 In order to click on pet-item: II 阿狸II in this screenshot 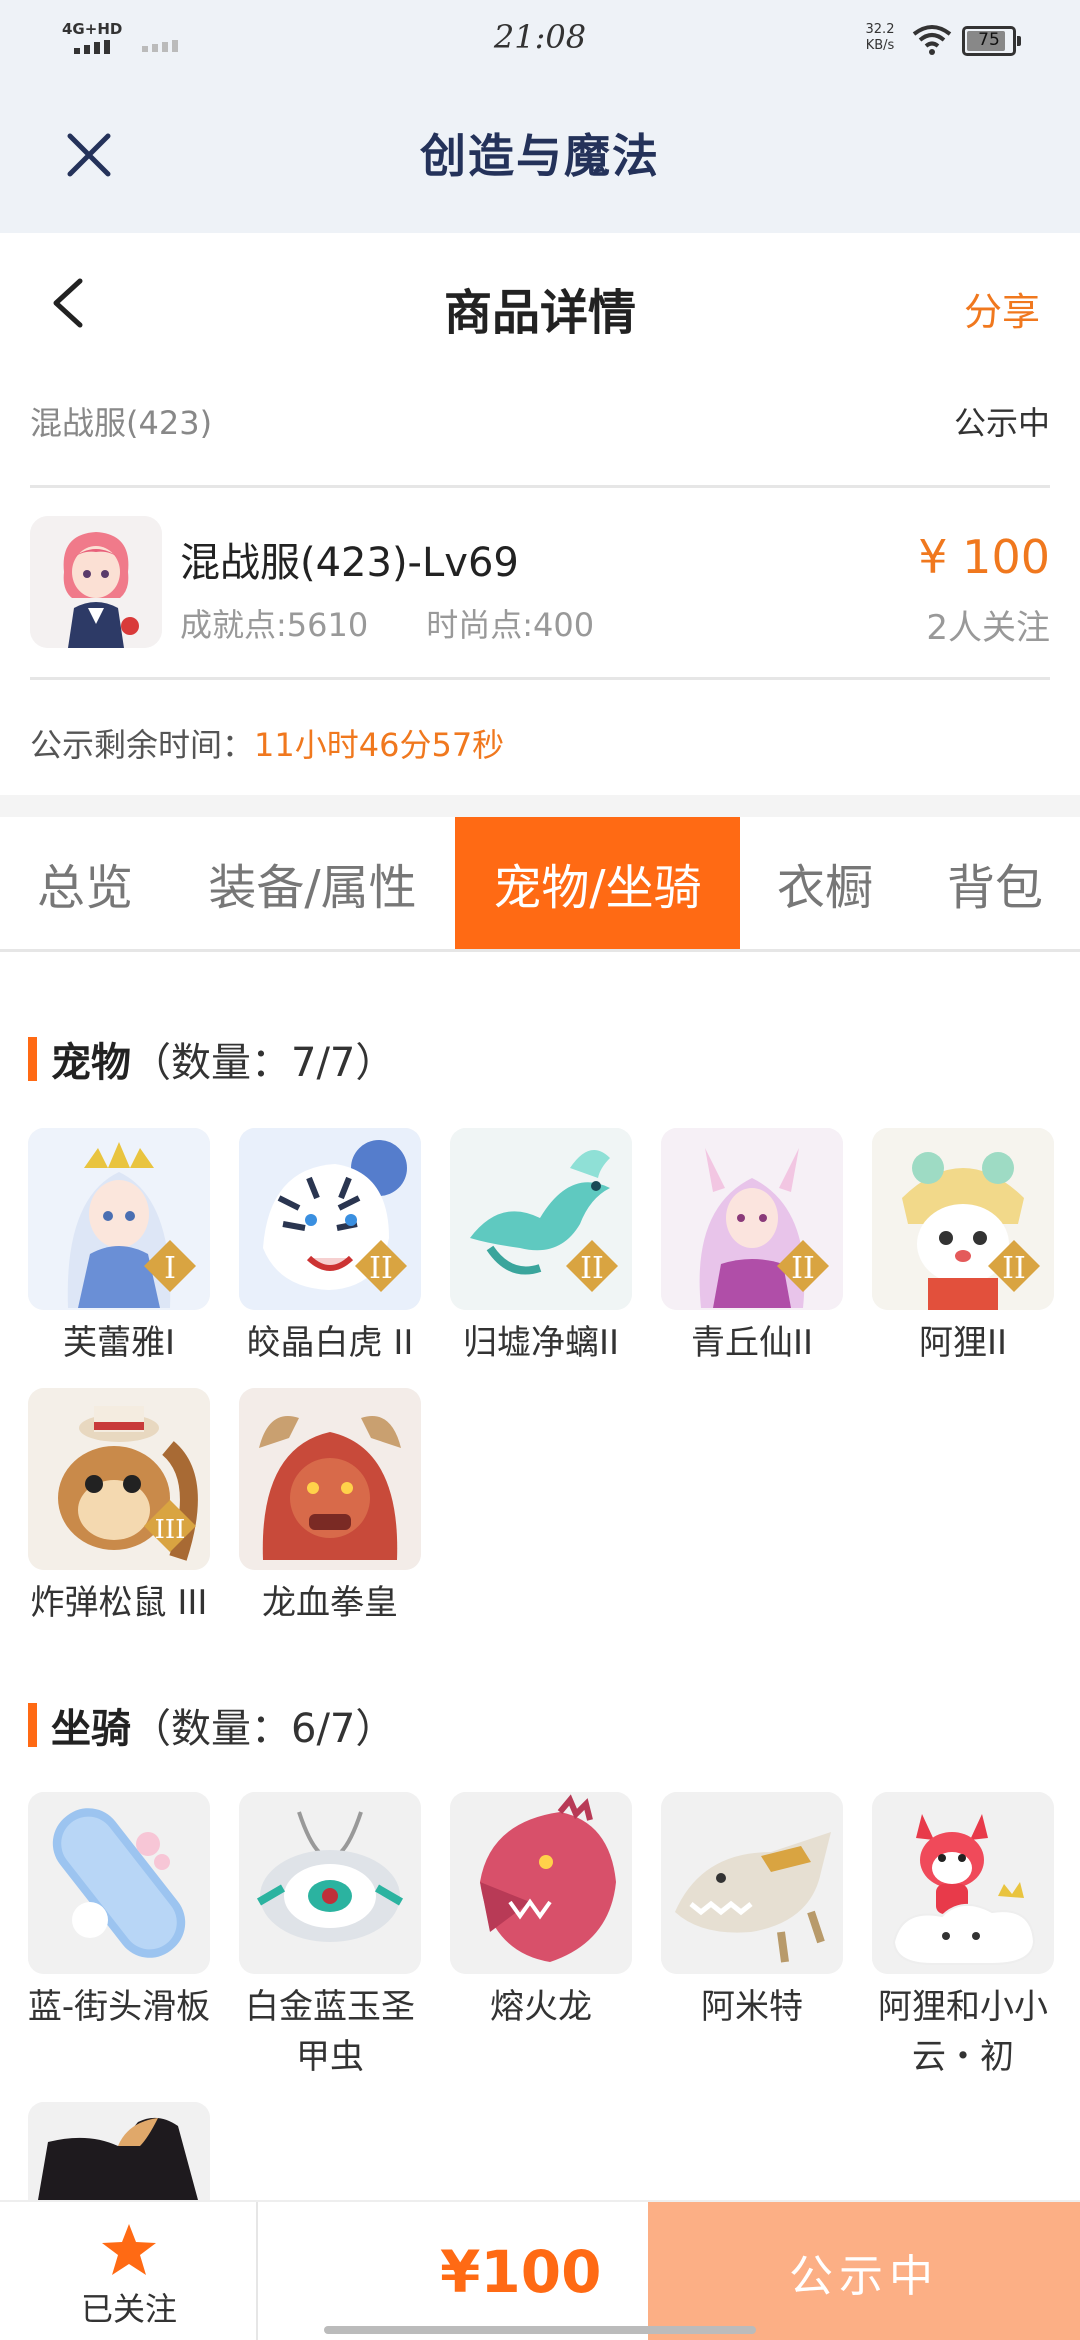, I will do `click(963, 1248)`.